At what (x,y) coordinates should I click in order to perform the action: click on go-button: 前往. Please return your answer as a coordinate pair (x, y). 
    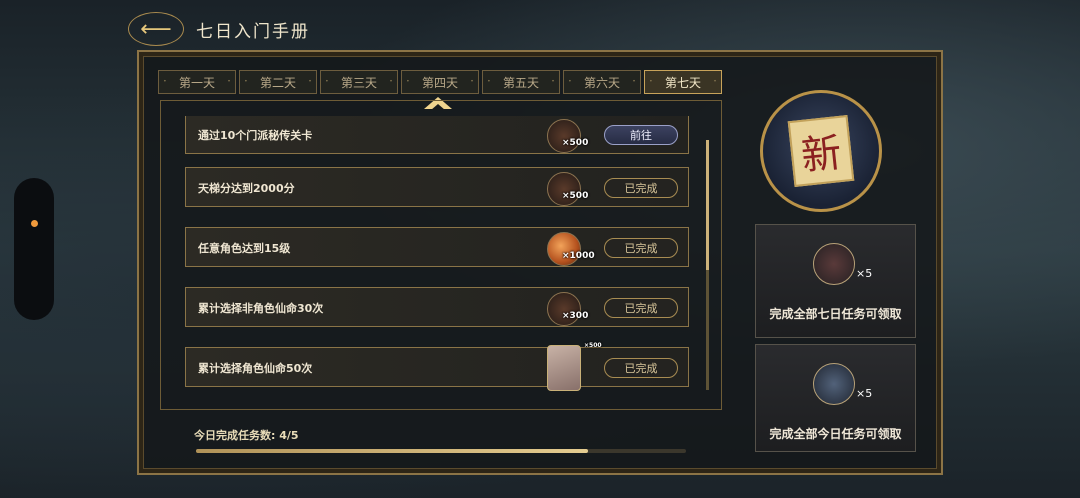
    Looking at the image, I should click on (641, 135).